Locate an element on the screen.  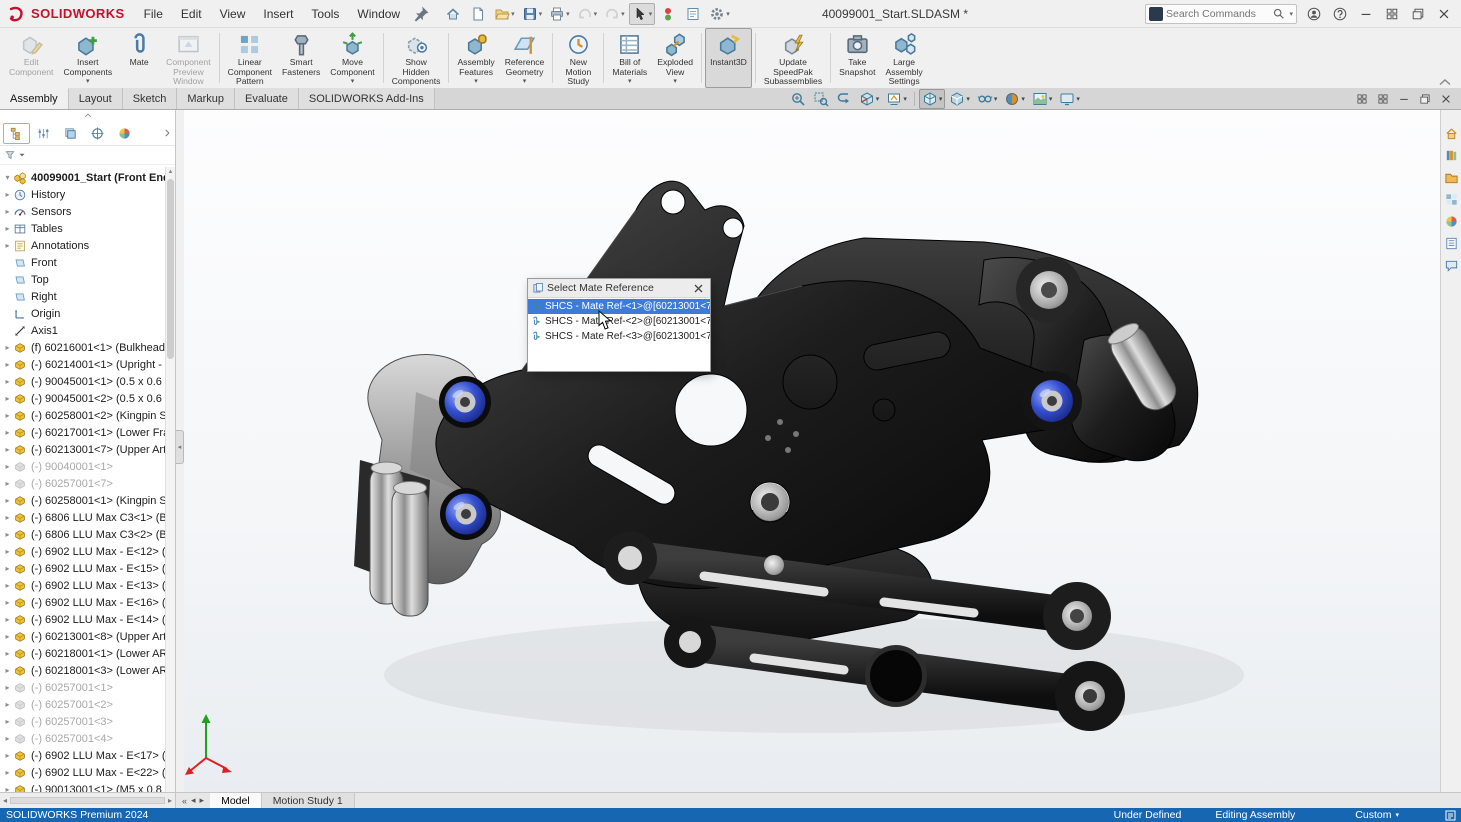
file-explorer-button is located at coordinates (1451, 177).